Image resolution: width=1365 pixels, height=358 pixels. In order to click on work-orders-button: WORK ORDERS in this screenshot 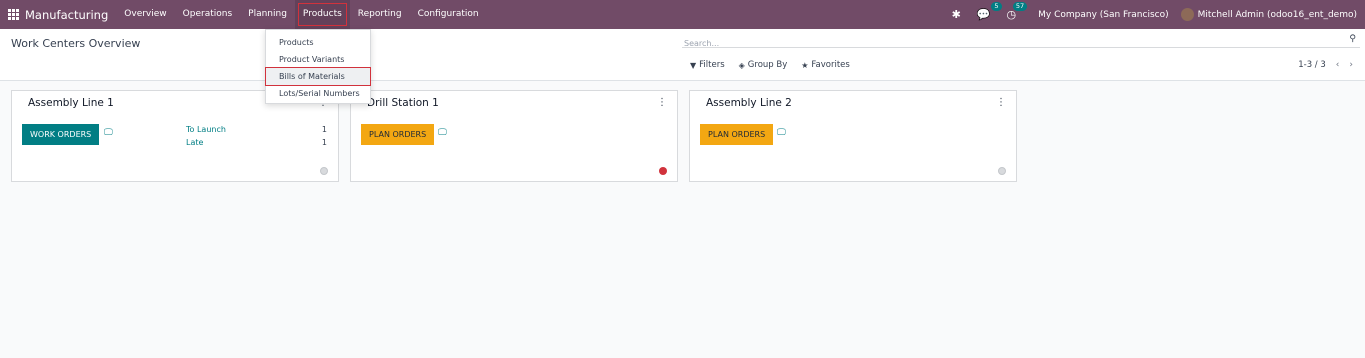, I will do `click(61, 134)`.